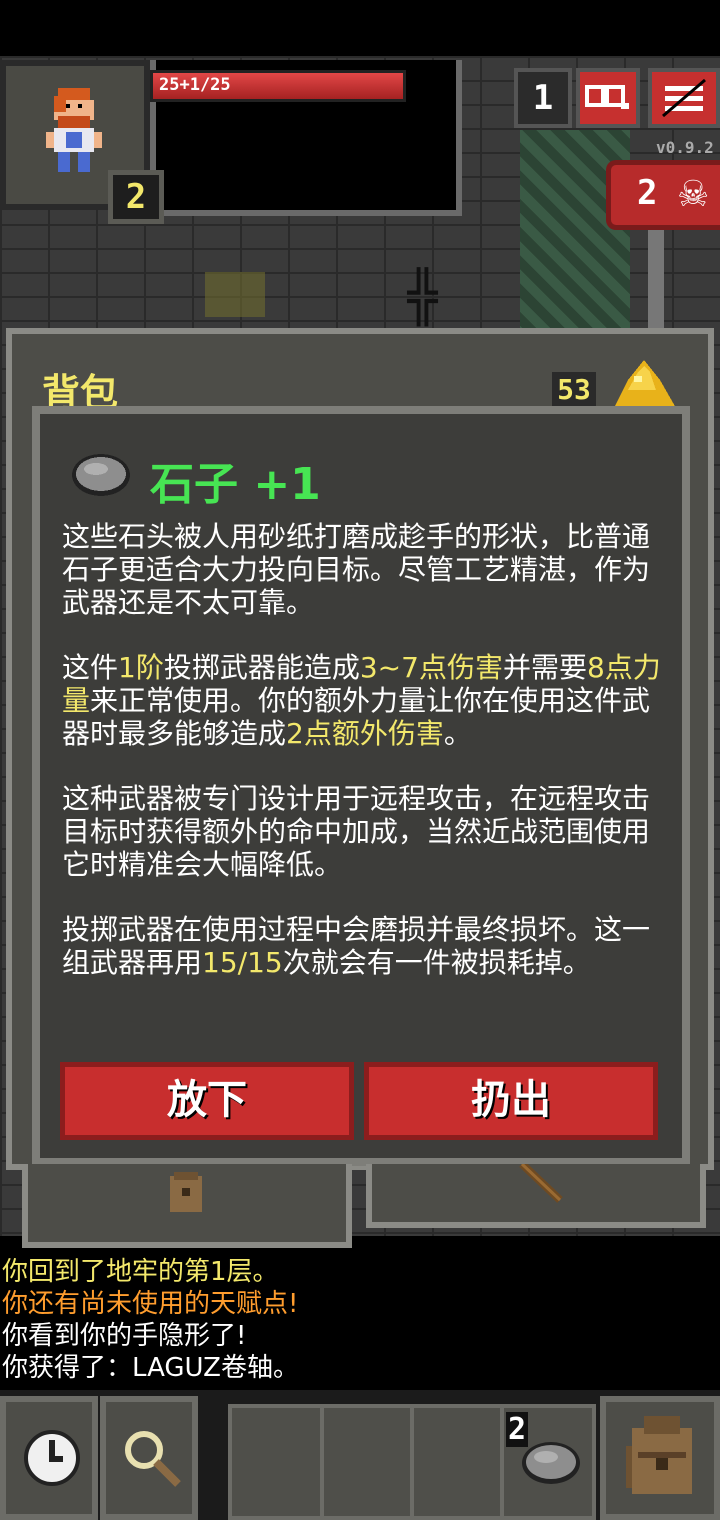 This screenshot has width=720, height=1520. What do you see at coordinates (235, 294) in the screenshot?
I see `floor-stain` at bounding box center [235, 294].